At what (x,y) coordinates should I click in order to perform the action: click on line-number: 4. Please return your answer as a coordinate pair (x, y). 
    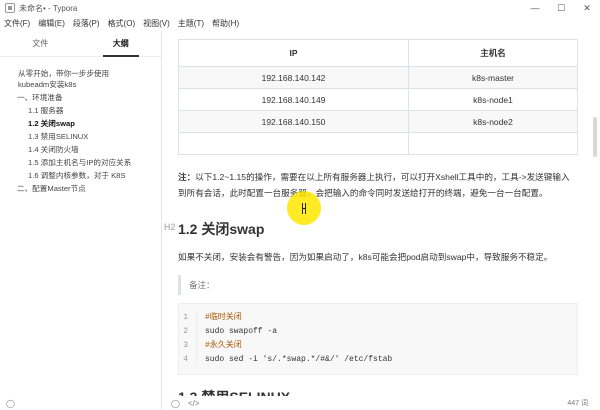
    Looking at the image, I should click on (188, 360).